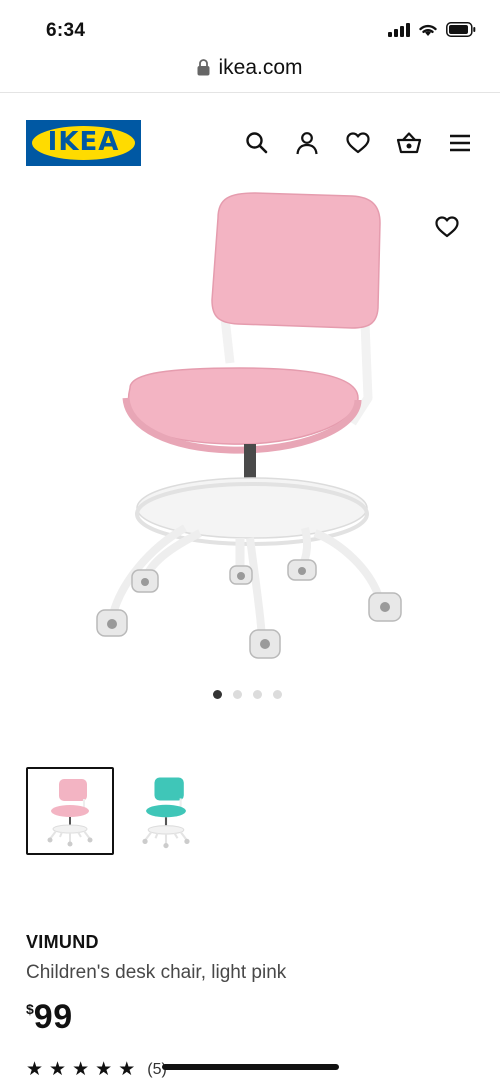 The height and width of the screenshot is (1080, 500). What do you see at coordinates (257, 143) in the screenshot?
I see `search-icon` at bounding box center [257, 143].